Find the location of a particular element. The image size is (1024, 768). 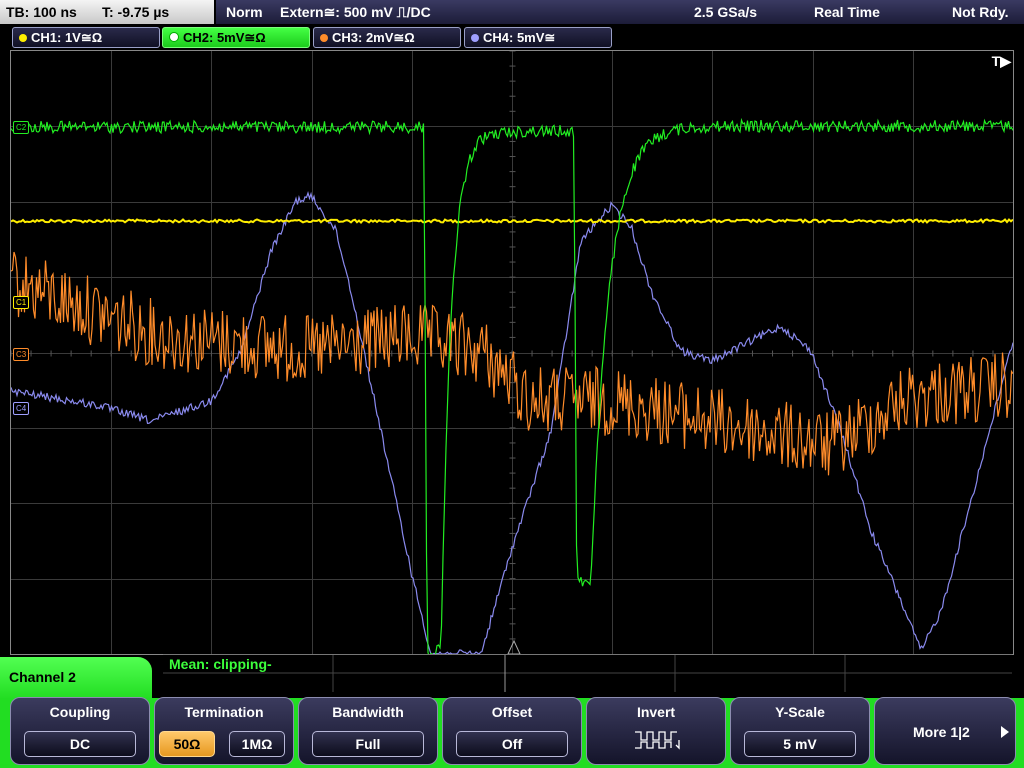

ch1-color-icon is located at coordinates (23, 38).